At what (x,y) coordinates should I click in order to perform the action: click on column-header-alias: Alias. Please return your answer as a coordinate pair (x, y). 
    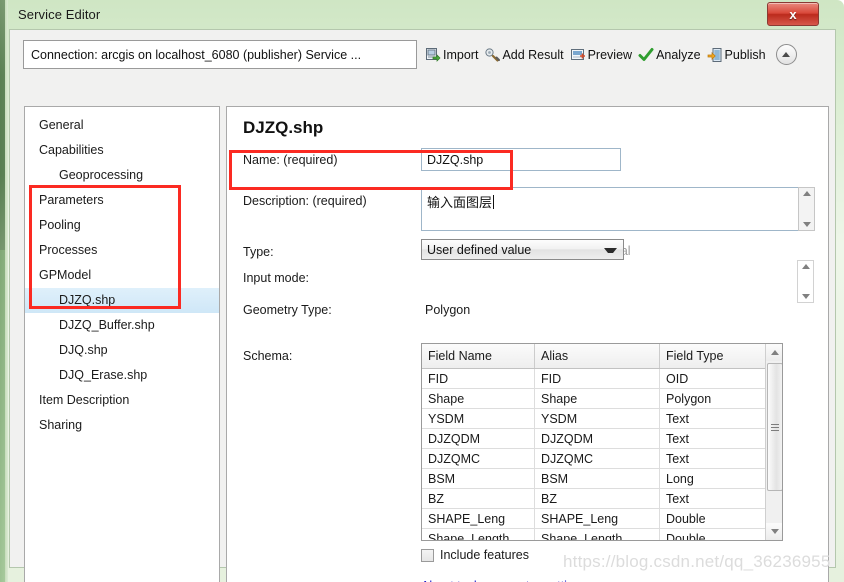
    Looking at the image, I should click on (597, 356).